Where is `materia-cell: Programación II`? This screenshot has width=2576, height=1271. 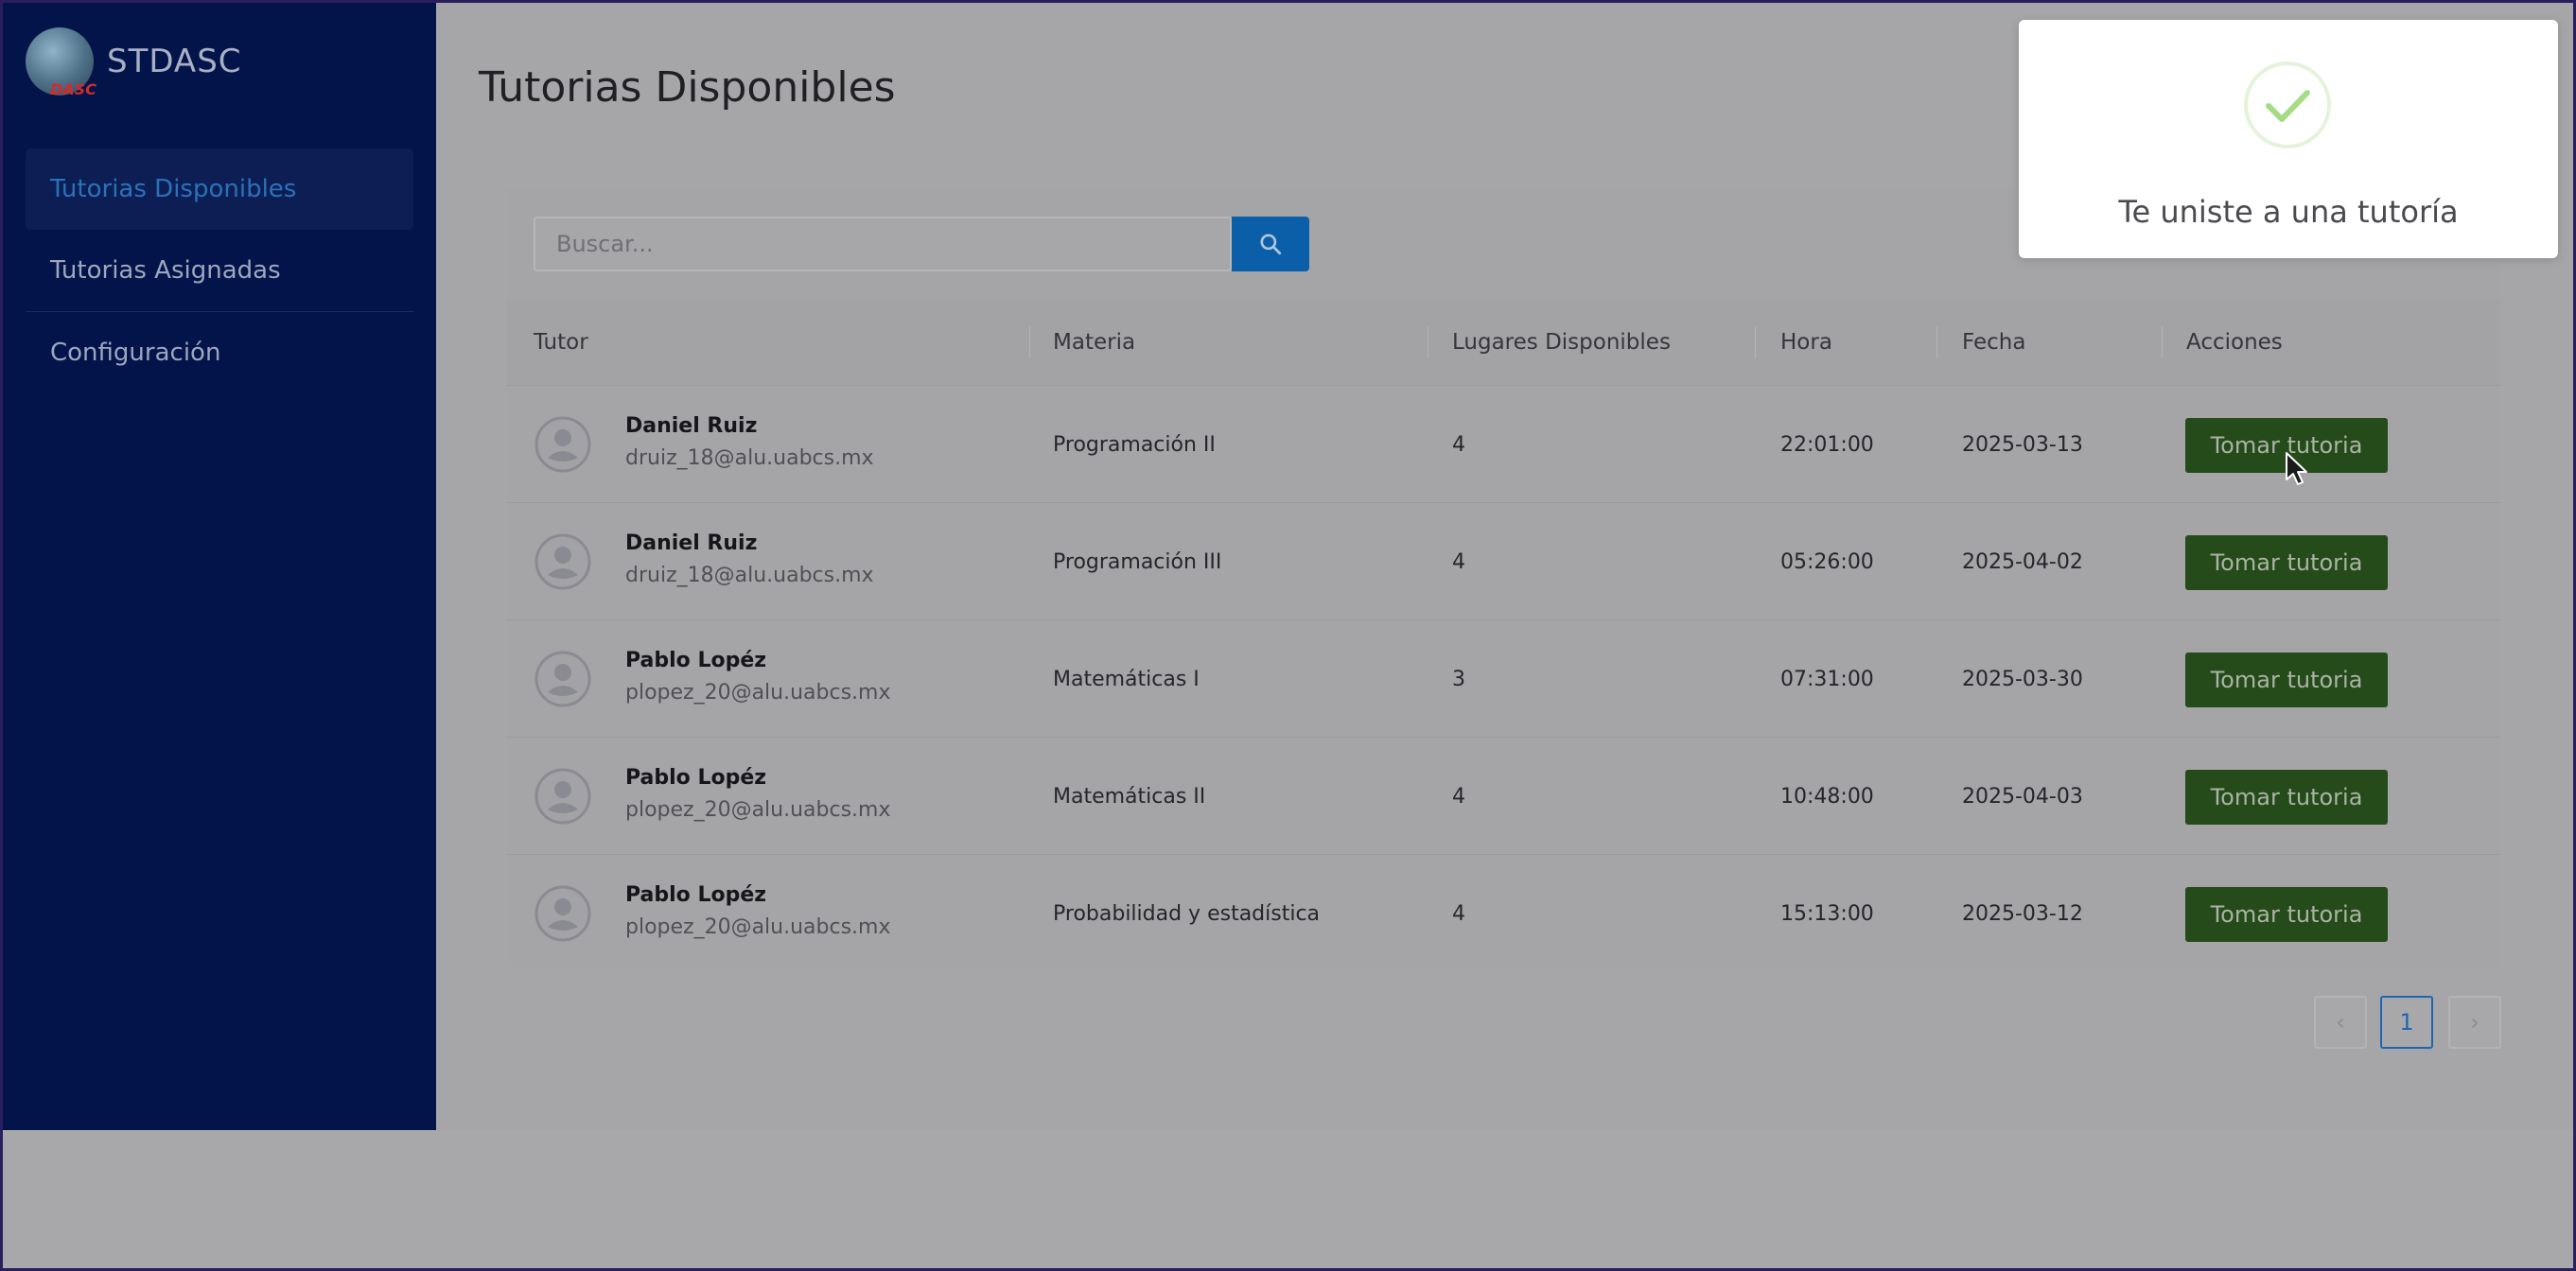
materia-cell: Programación II is located at coordinates (1135, 444).